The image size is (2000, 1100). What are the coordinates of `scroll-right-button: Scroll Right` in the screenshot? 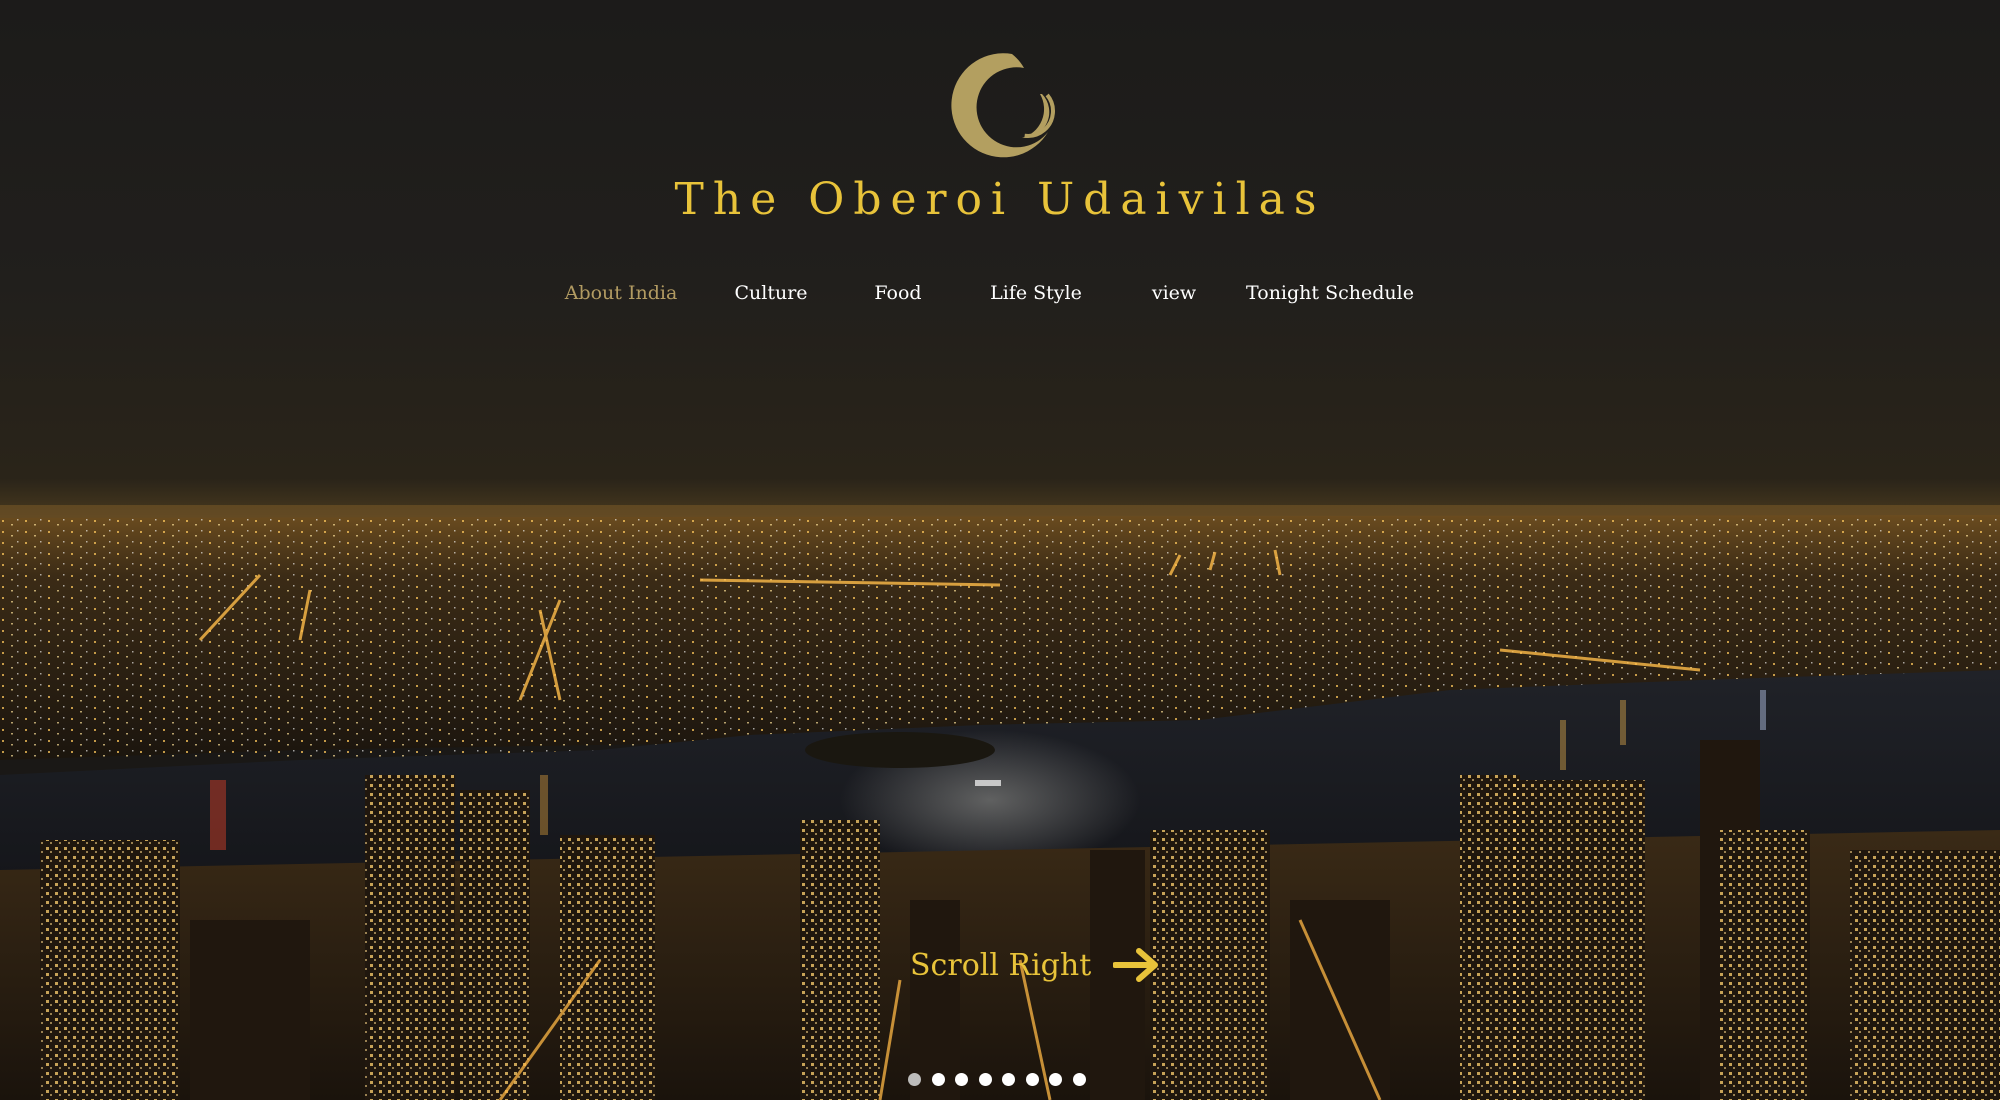 It's located at (1035, 965).